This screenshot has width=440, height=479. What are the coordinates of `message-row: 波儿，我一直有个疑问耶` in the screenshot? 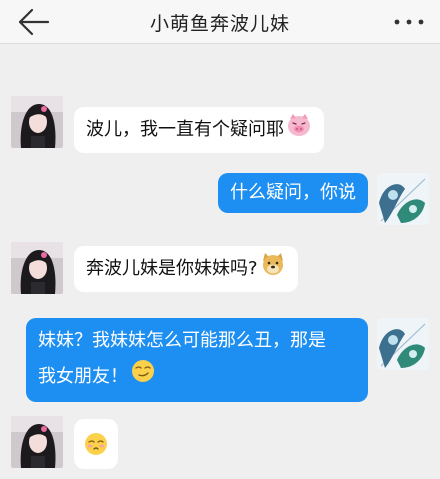 It's located at (220, 126).